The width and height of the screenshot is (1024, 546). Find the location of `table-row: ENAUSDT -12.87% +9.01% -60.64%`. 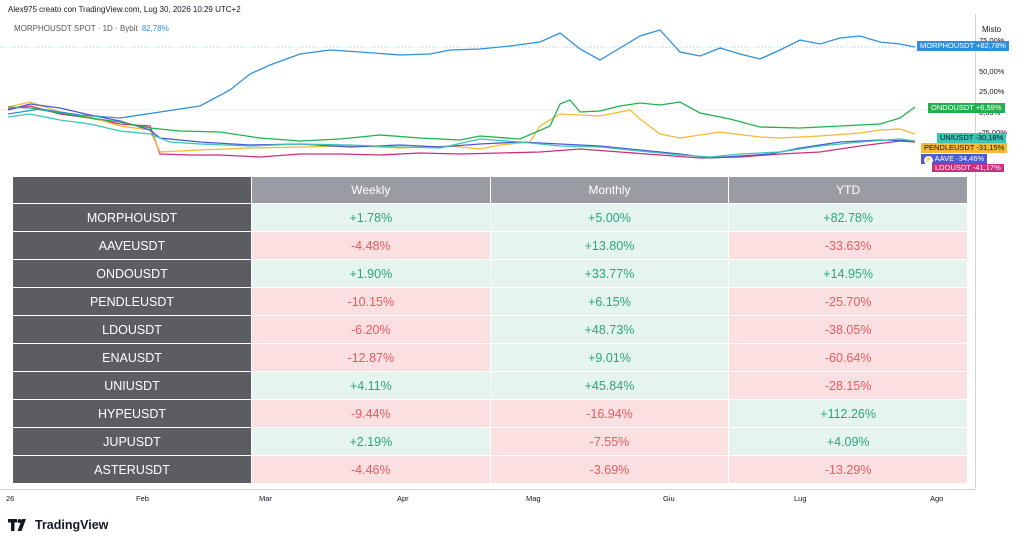

table-row: ENAUSDT -12.87% +9.01% -60.64% is located at coordinates (490, 357).